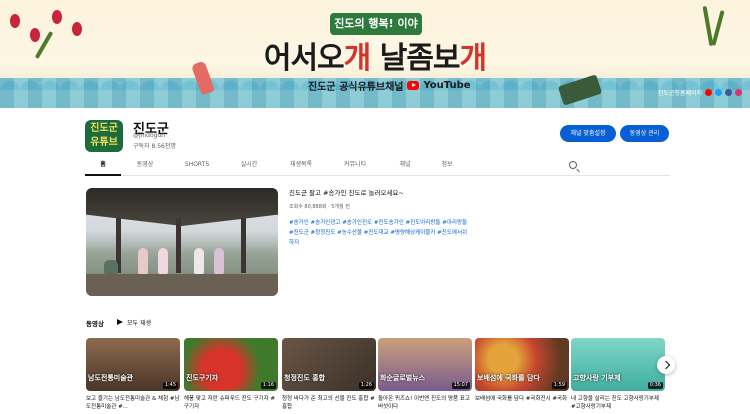 The width and height of the screenshot is (750, 414). Describe the element at coordinates (149, 135) in the screenshot. I see `channel-handle: @jindogun` at that location.